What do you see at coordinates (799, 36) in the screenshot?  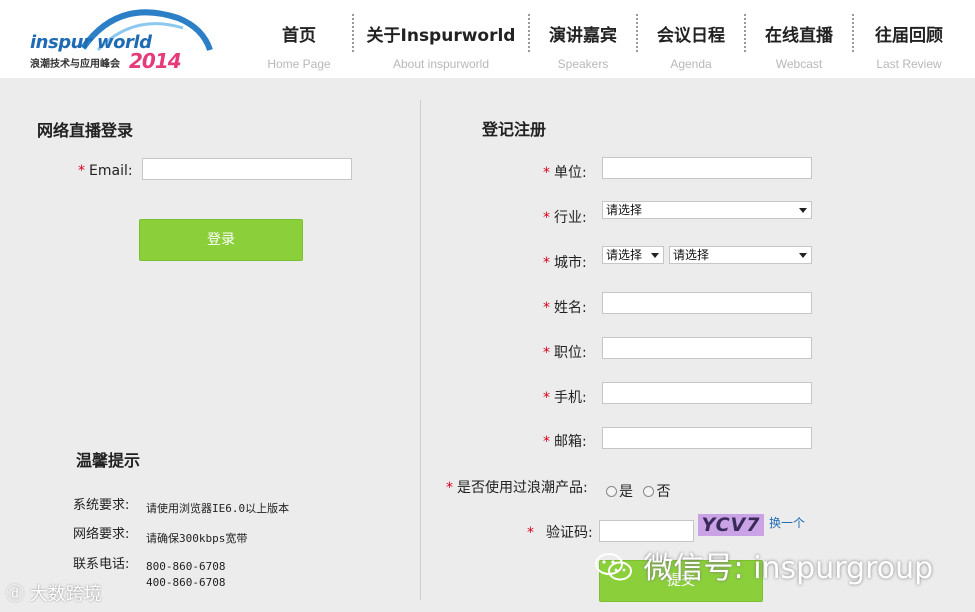 I see `nav-webcast-label: 在线直播` at bounding box center [799, 36].